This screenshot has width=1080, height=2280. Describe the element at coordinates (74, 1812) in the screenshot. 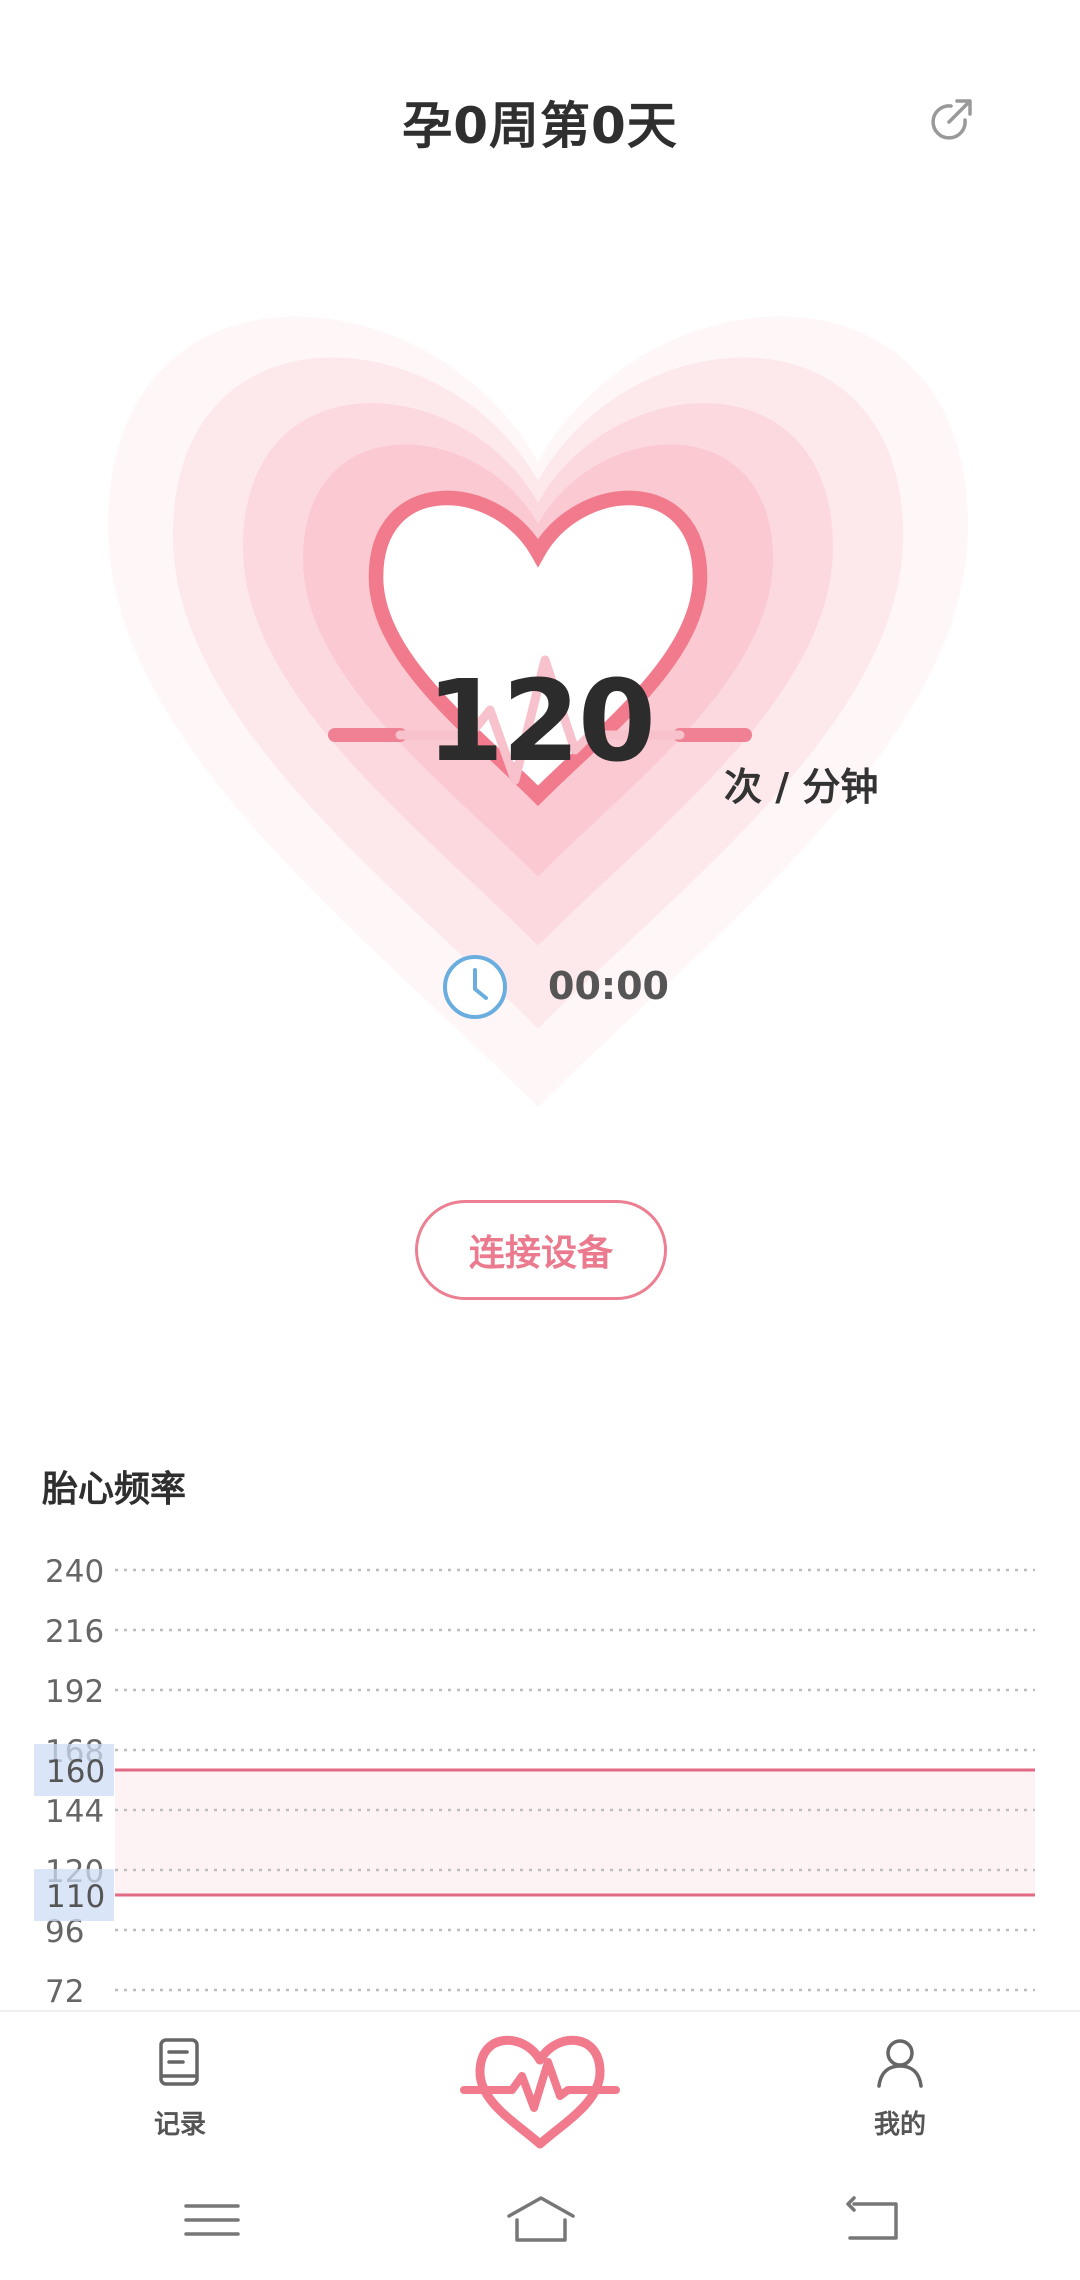

I see `y-tick-label: 144` at that location.